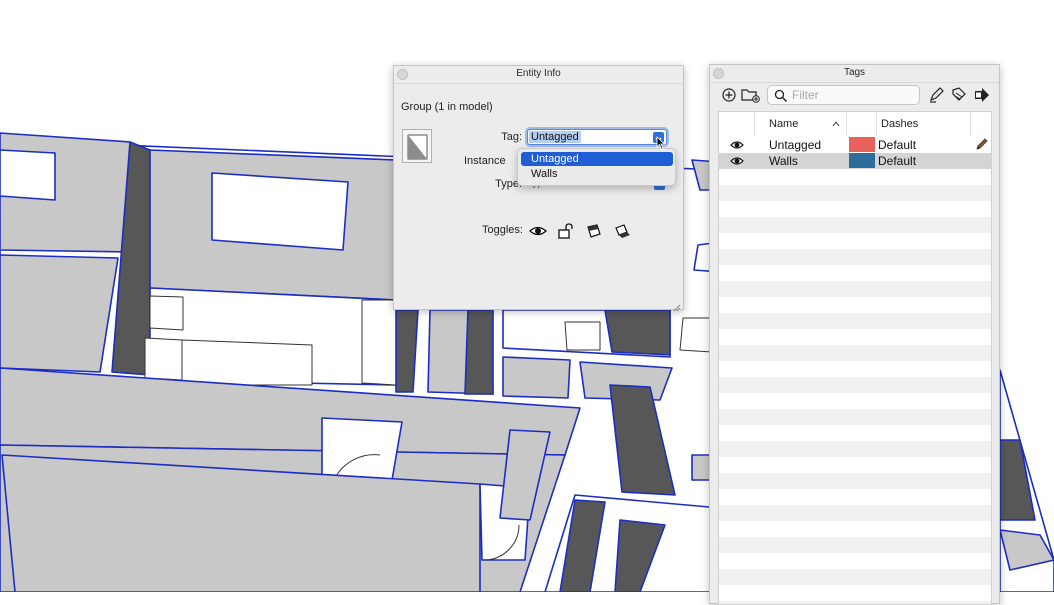  Describe the element at coordinates (982, 95) in the screenshot. I see `details-arrow-icon` at that location.